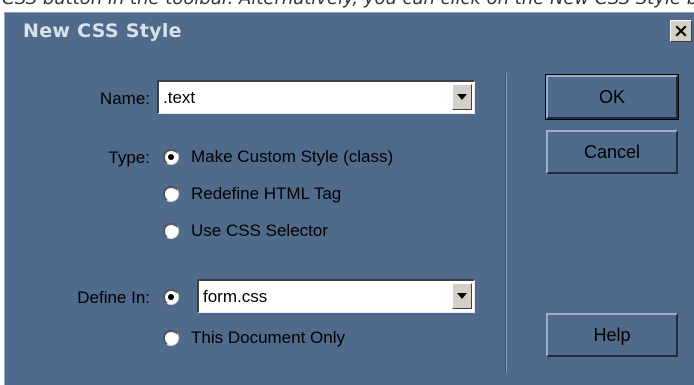 Image resolution: width=694 pixels, height=385 pixels. Describe the element at coordinates (505, 223) in the screenshot. I see `vertical-separator` at that location.